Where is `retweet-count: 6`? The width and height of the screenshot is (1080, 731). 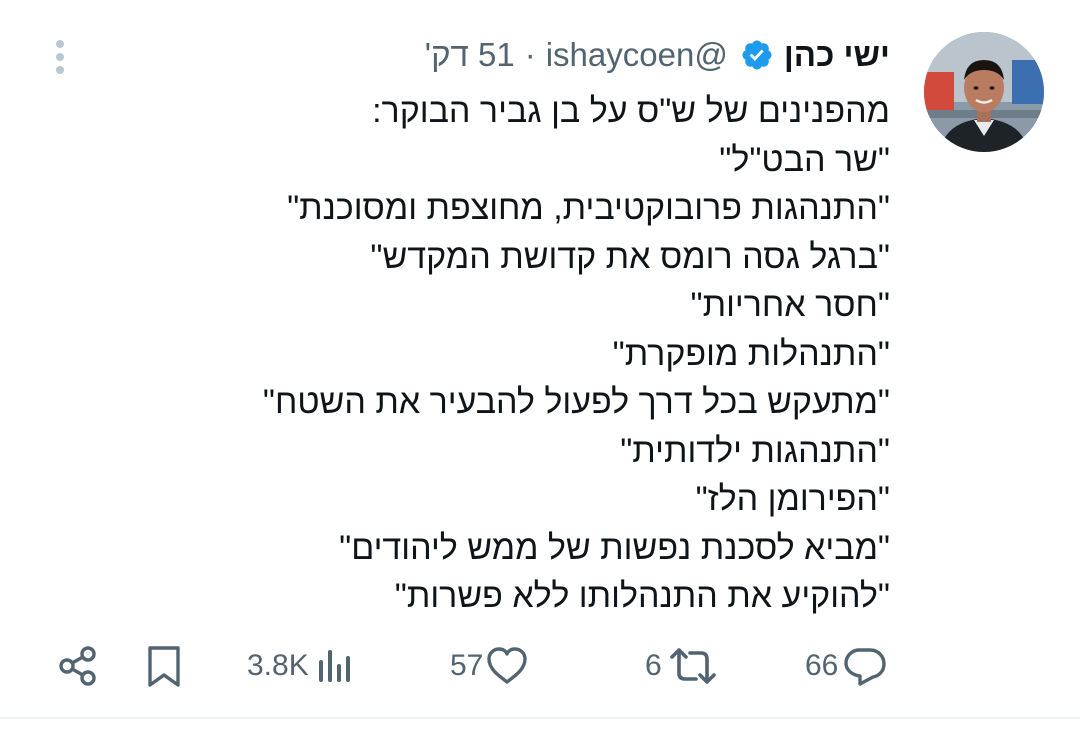
retweet-count: 6 is located at coordinates (653, 665).